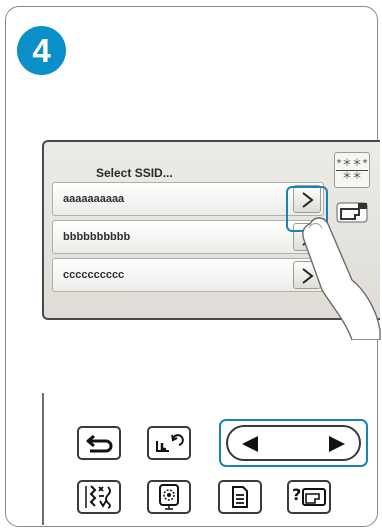 This screenshot has width=382, height=530. Describe the element at coordinates (188, 237) in the screenshot. I see `ssid-row: bbbbbbbbbb` at that location.